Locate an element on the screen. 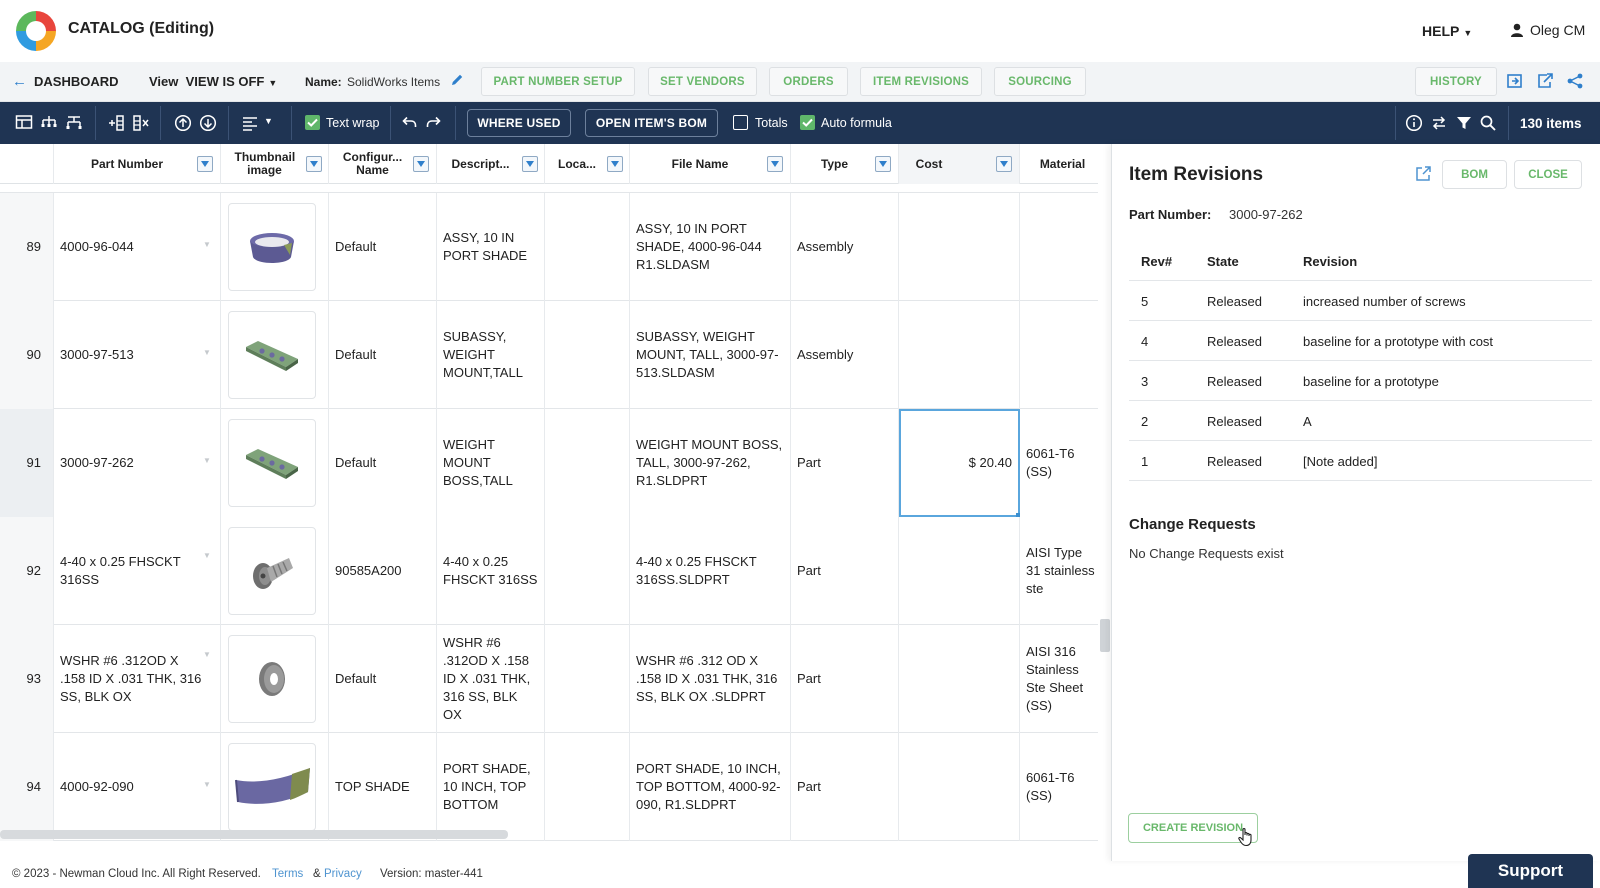 This screenshot has width=1600, height=888. swap-icon is located at coordinates (1439, 123).